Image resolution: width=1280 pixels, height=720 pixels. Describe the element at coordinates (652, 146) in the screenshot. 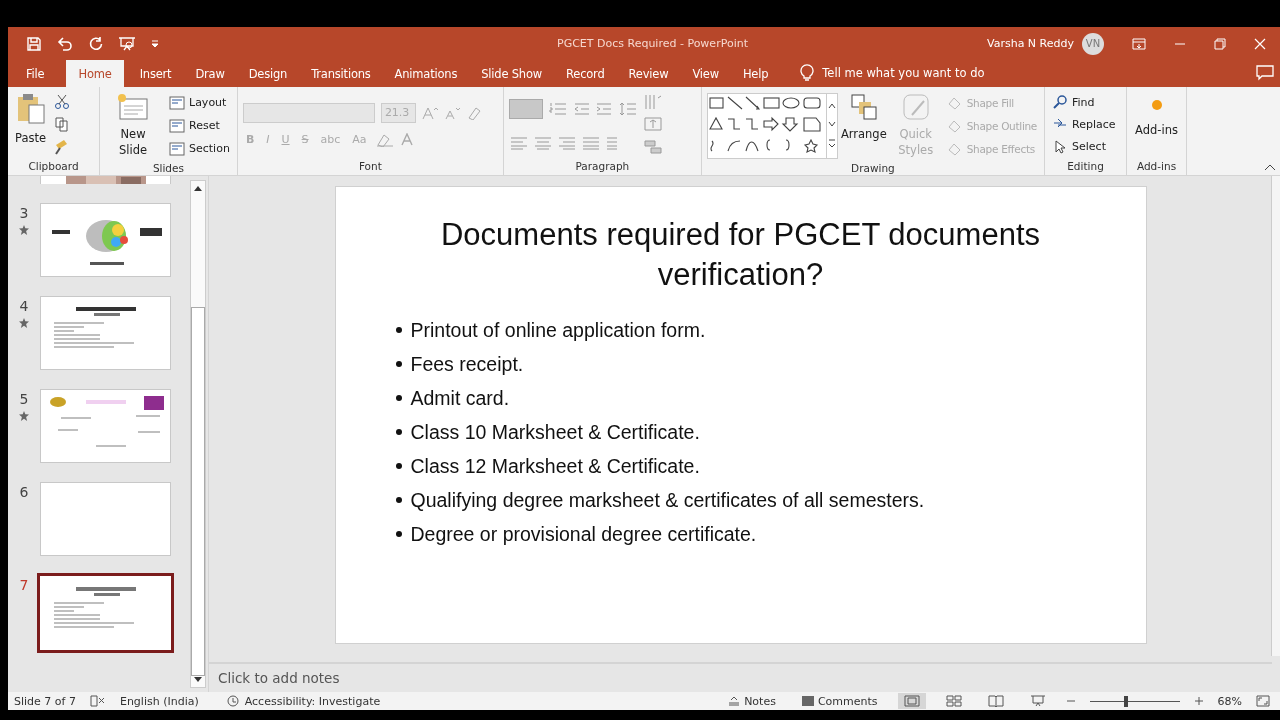

I see `smartart-icon` at that location.